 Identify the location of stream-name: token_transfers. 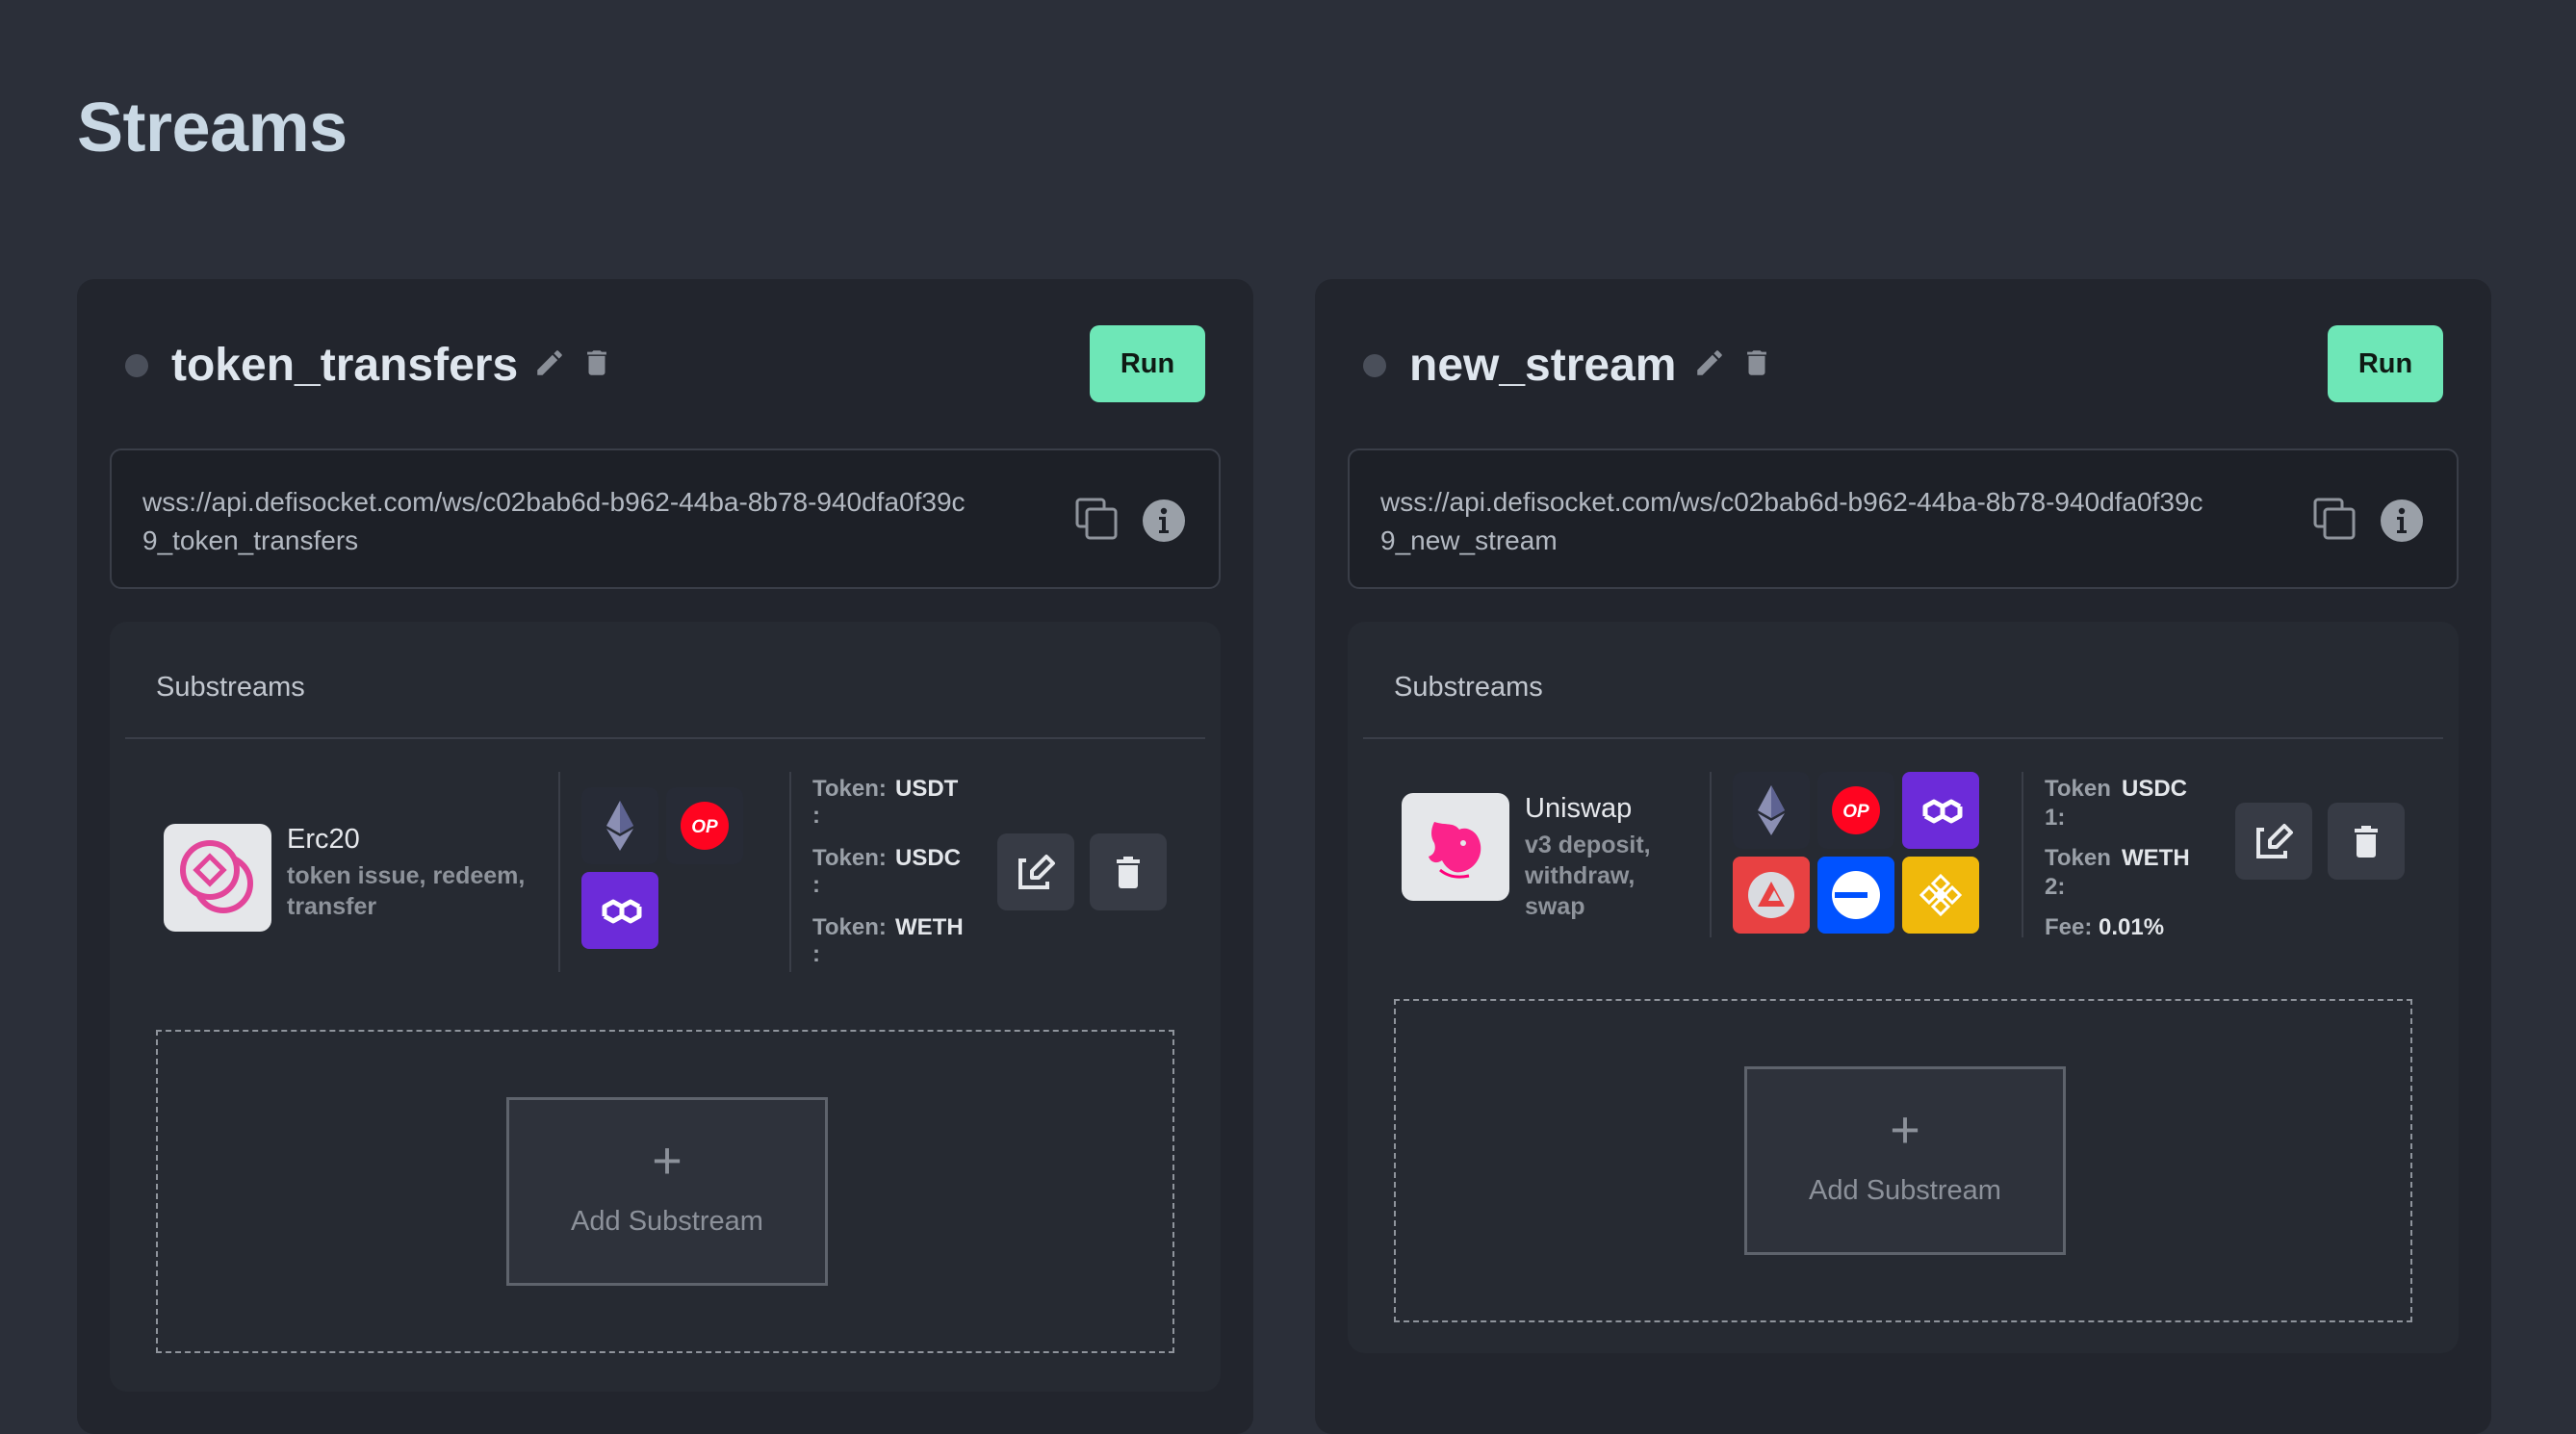
(345, 366).